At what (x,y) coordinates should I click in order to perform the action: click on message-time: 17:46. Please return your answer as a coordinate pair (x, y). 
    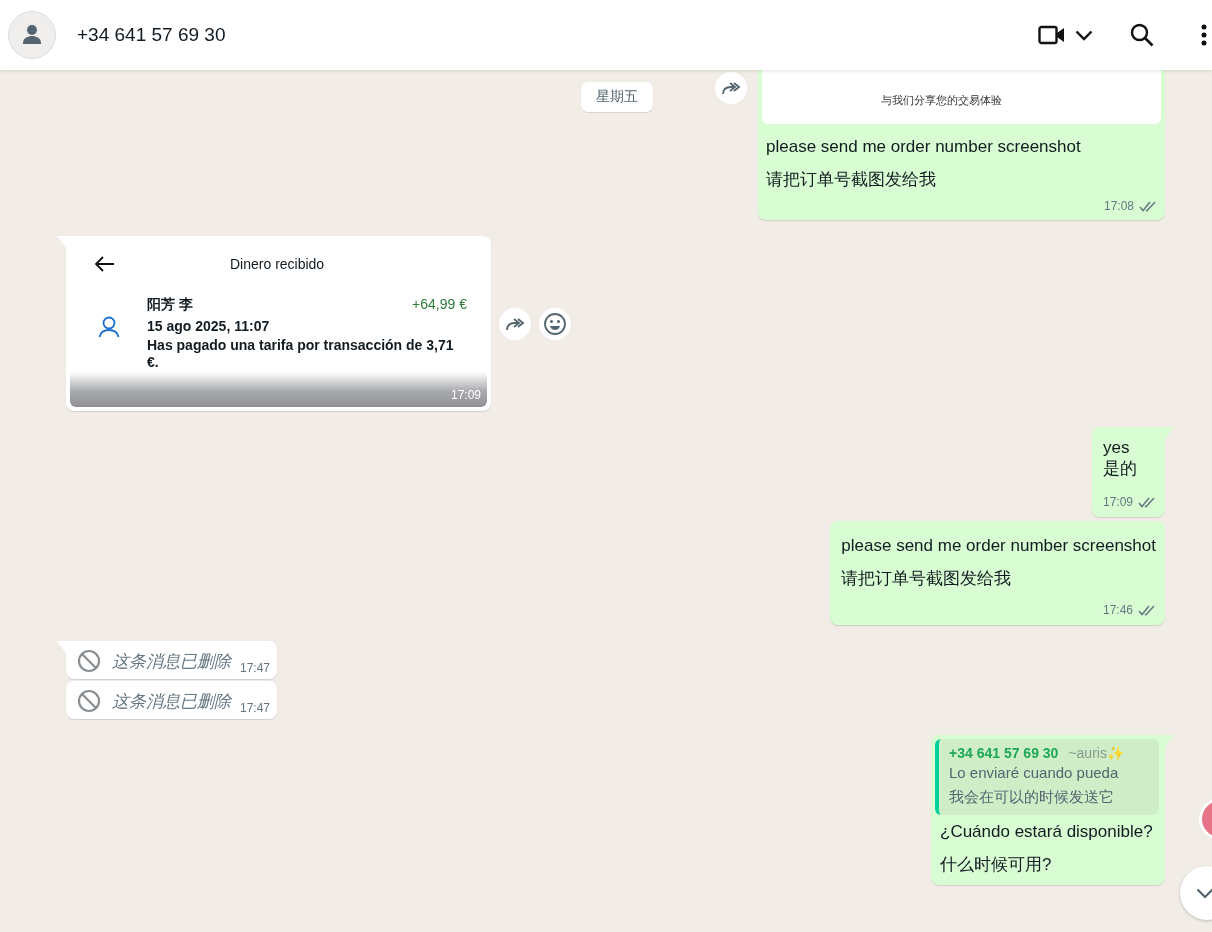
    Looking at the image, I should click on (1117, 610).